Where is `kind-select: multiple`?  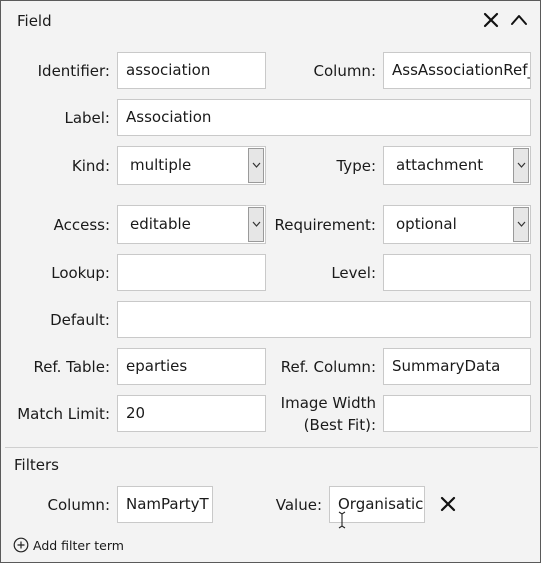
kind-select: multiple is located at coordinates (191, 165).